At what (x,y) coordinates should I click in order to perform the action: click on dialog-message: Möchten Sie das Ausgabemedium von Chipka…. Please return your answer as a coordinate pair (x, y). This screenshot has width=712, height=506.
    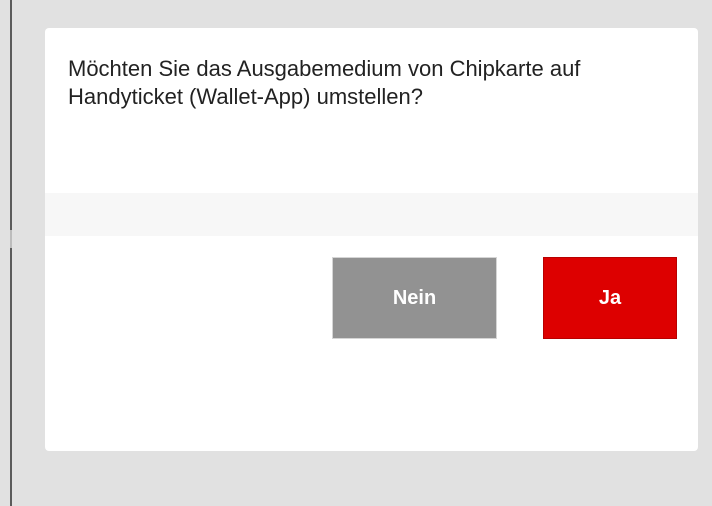
    Looking at the image, I should click on (324, 82).